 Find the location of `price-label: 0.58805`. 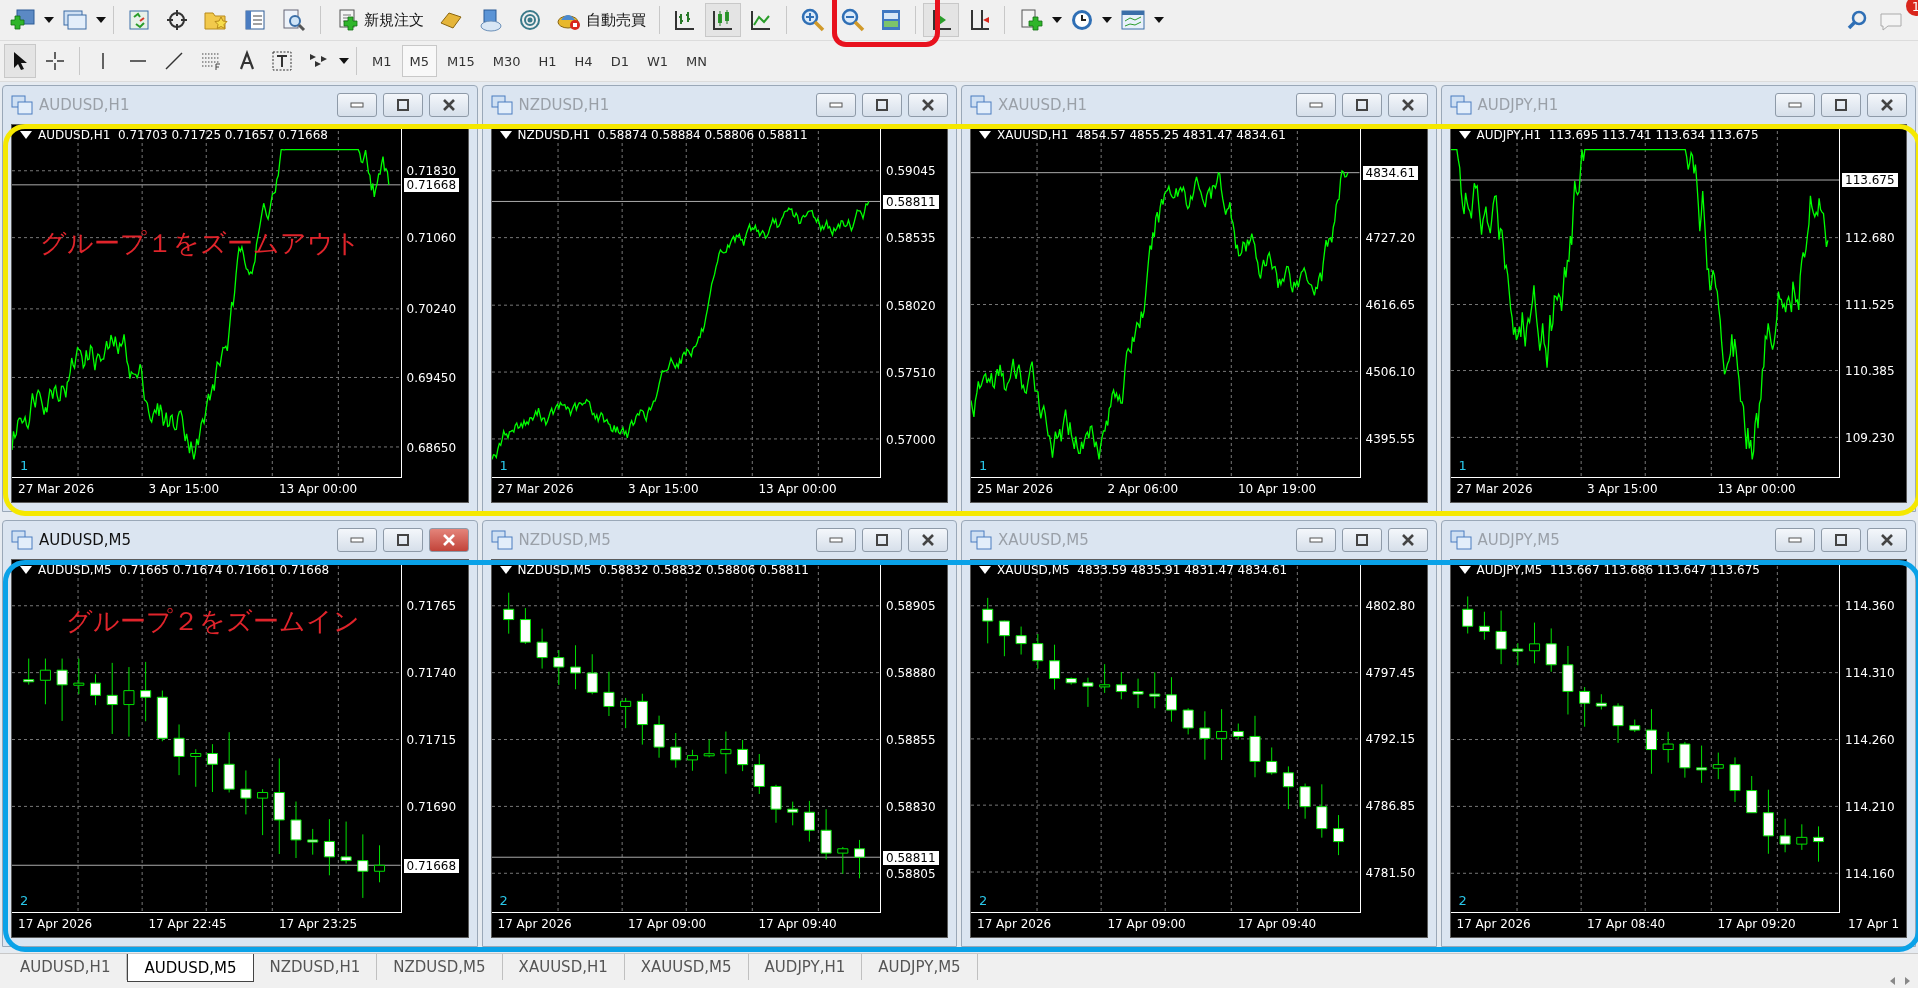

price-label: 0.58805 is located at coordinates (911, 874).